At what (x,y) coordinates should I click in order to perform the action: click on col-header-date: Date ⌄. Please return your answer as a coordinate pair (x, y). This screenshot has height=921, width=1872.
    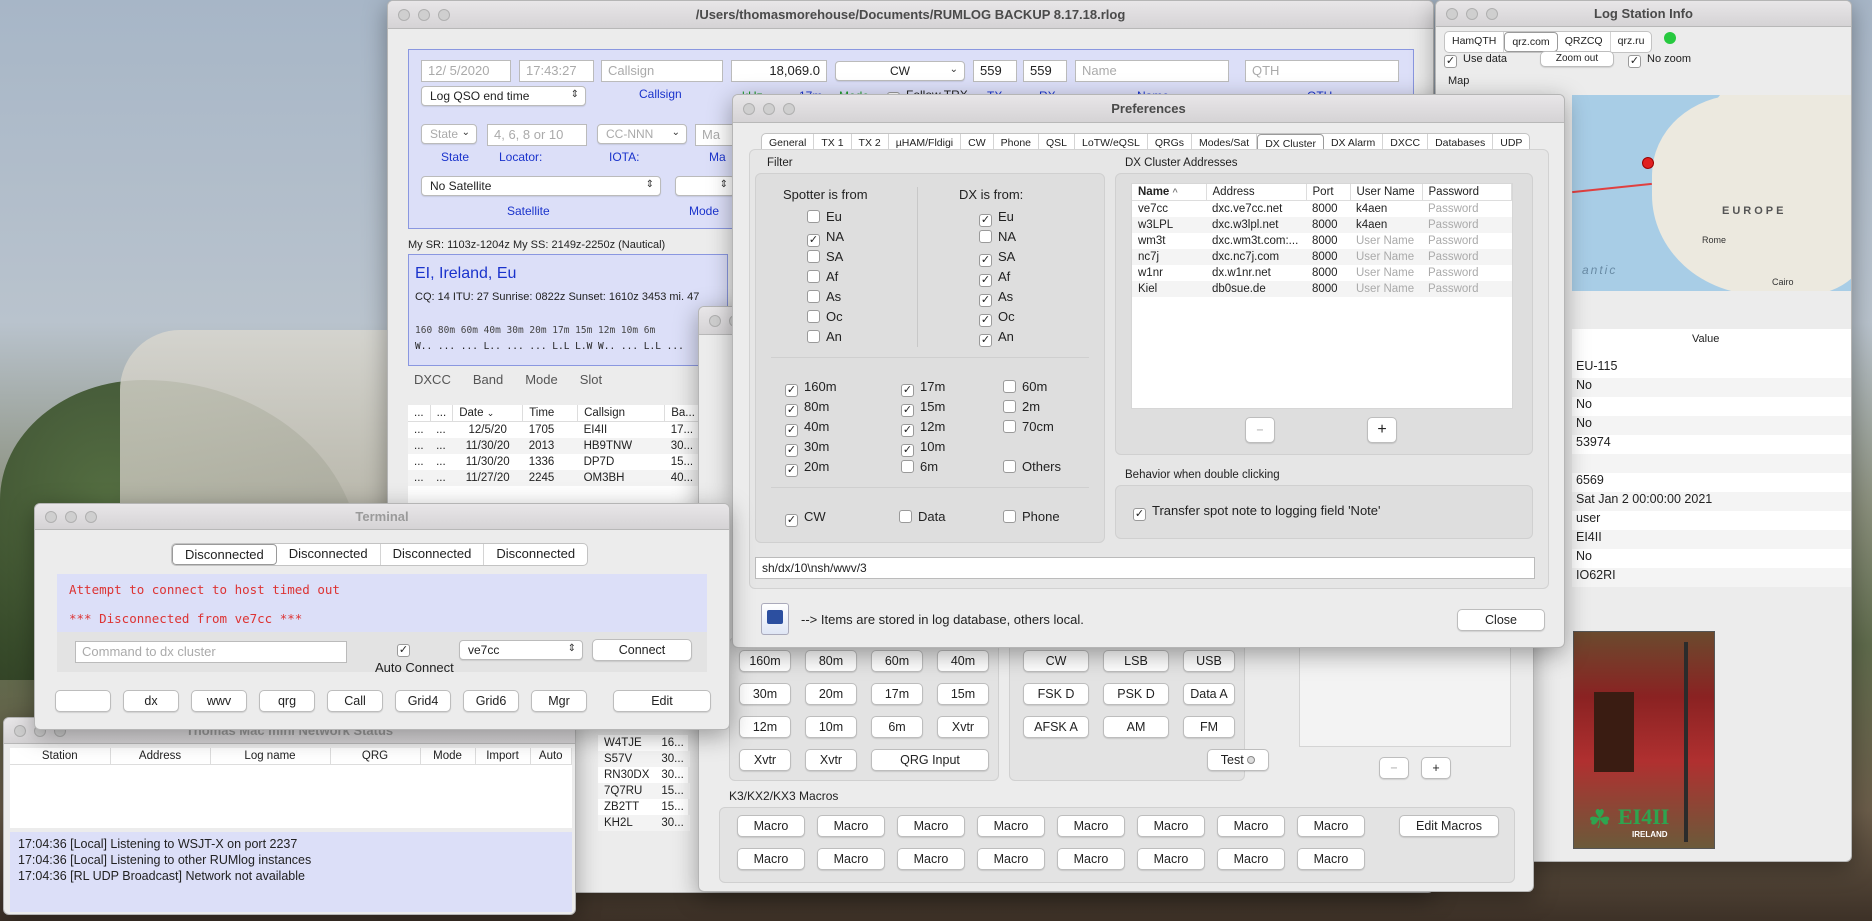
    Looking at the image, I should click on (488, 413).